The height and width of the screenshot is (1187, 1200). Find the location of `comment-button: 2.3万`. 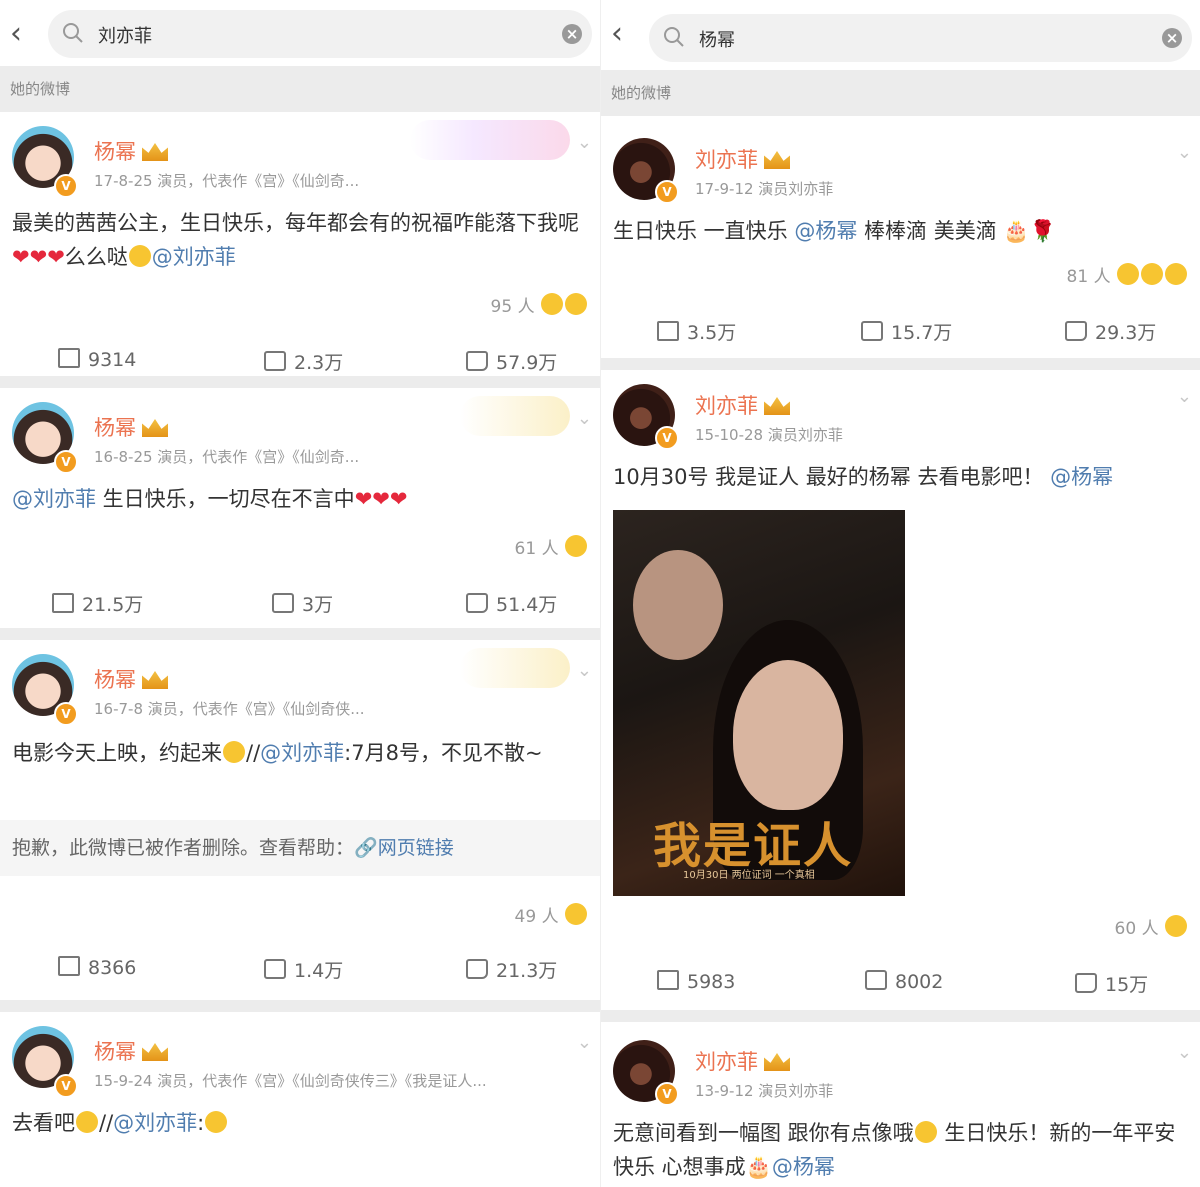

comment-button: 2.3万 is located at coordinates (303, 361).